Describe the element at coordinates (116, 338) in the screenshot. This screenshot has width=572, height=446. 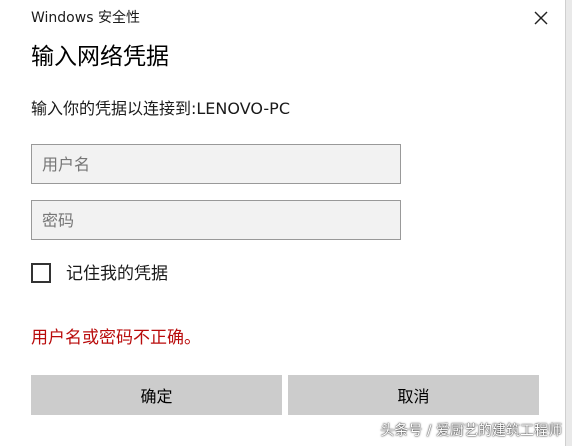
I see `error-message: 用户名或密码不正确。` at that location.